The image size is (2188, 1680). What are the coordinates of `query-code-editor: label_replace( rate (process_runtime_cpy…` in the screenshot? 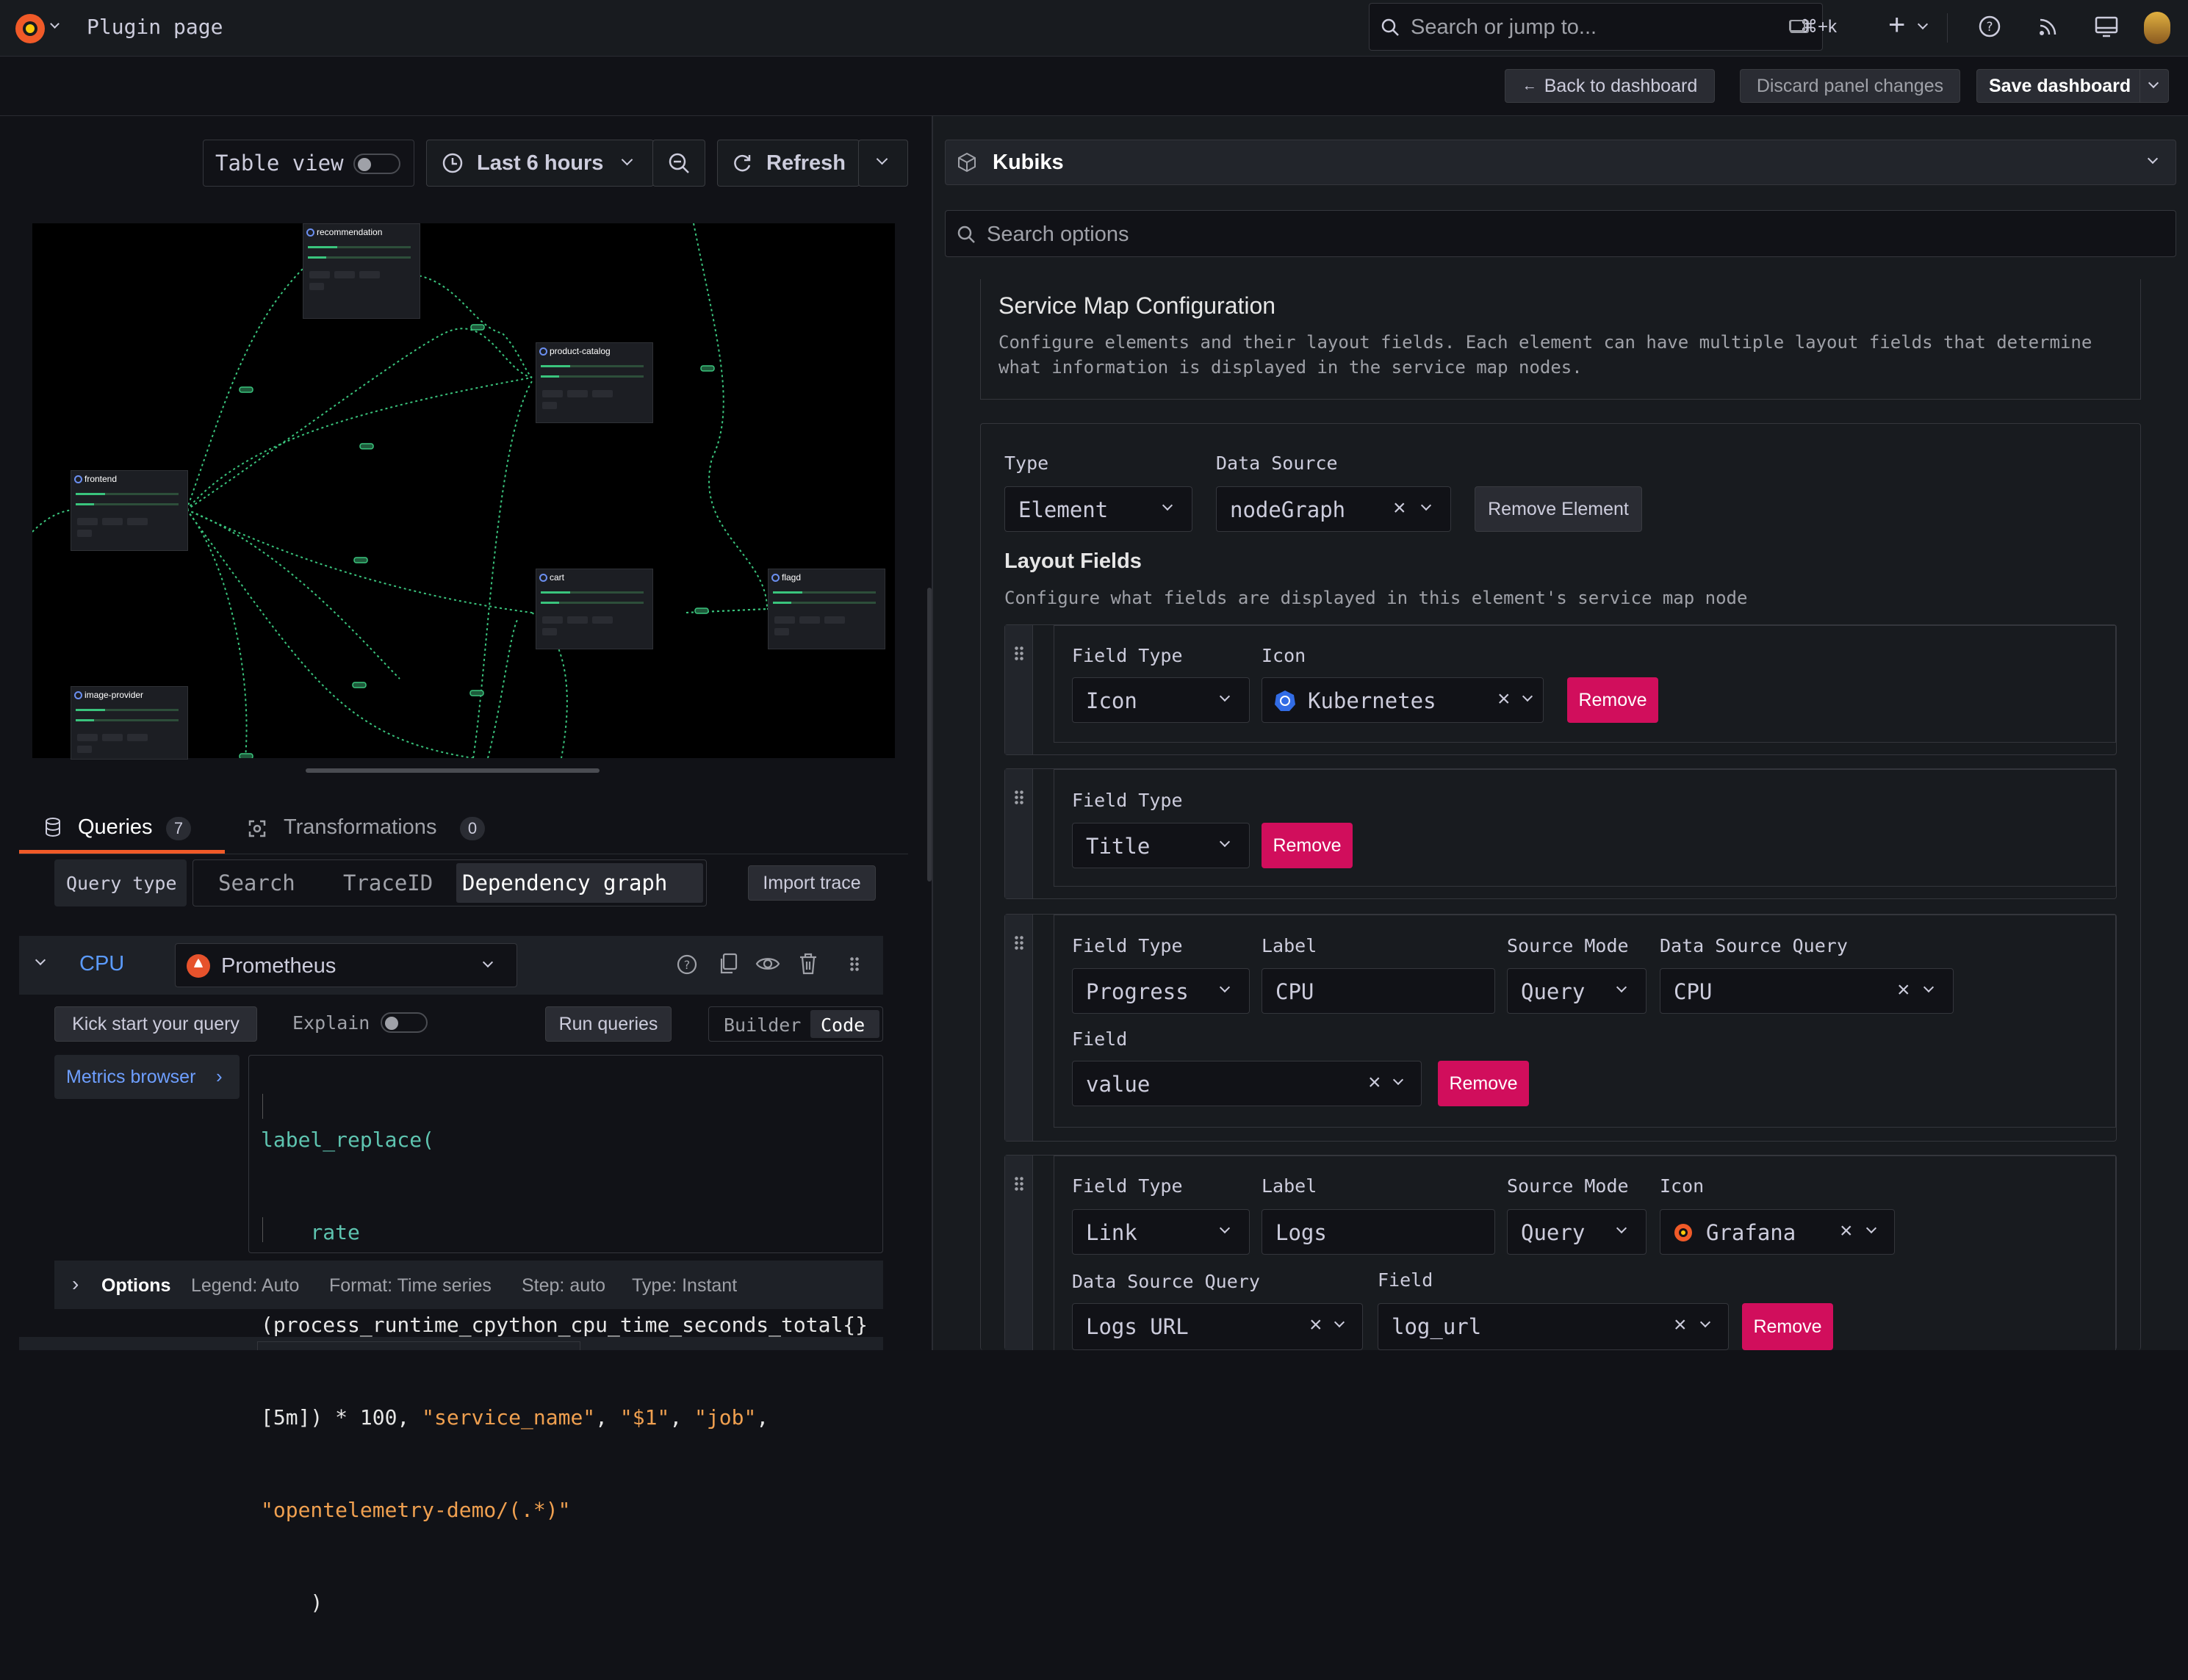 It's located at (565, 1335).